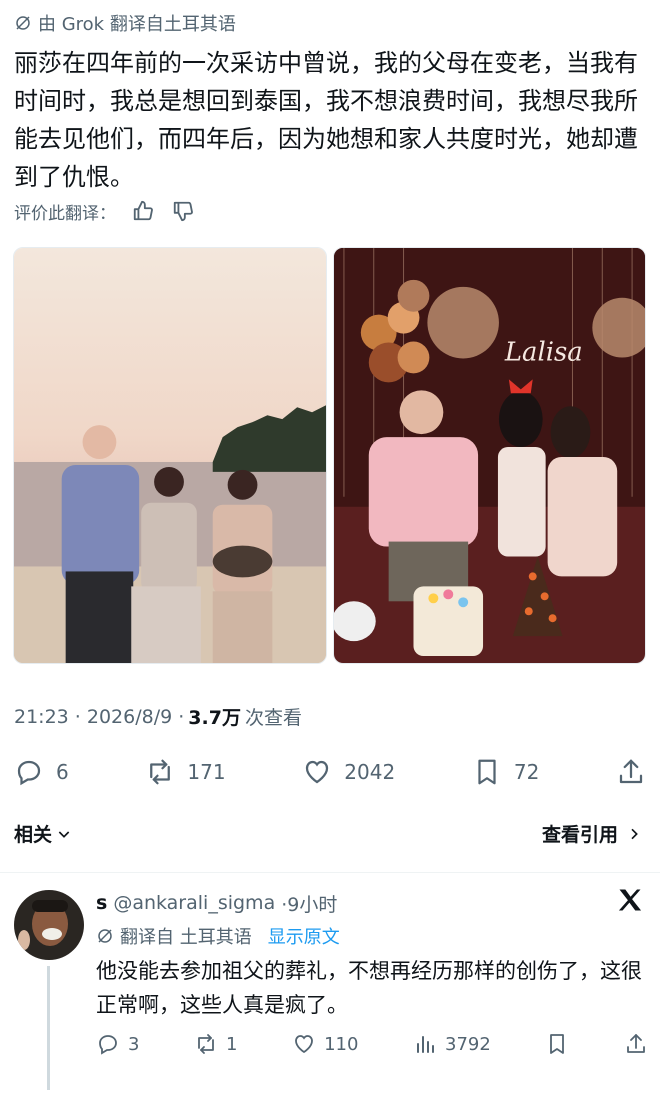 Image resolution: width=660 pixels, height=1095 pixels. I want to click on tweet-timestamp: 21:23 · 2026/8/9 ·, so click(99, 717).